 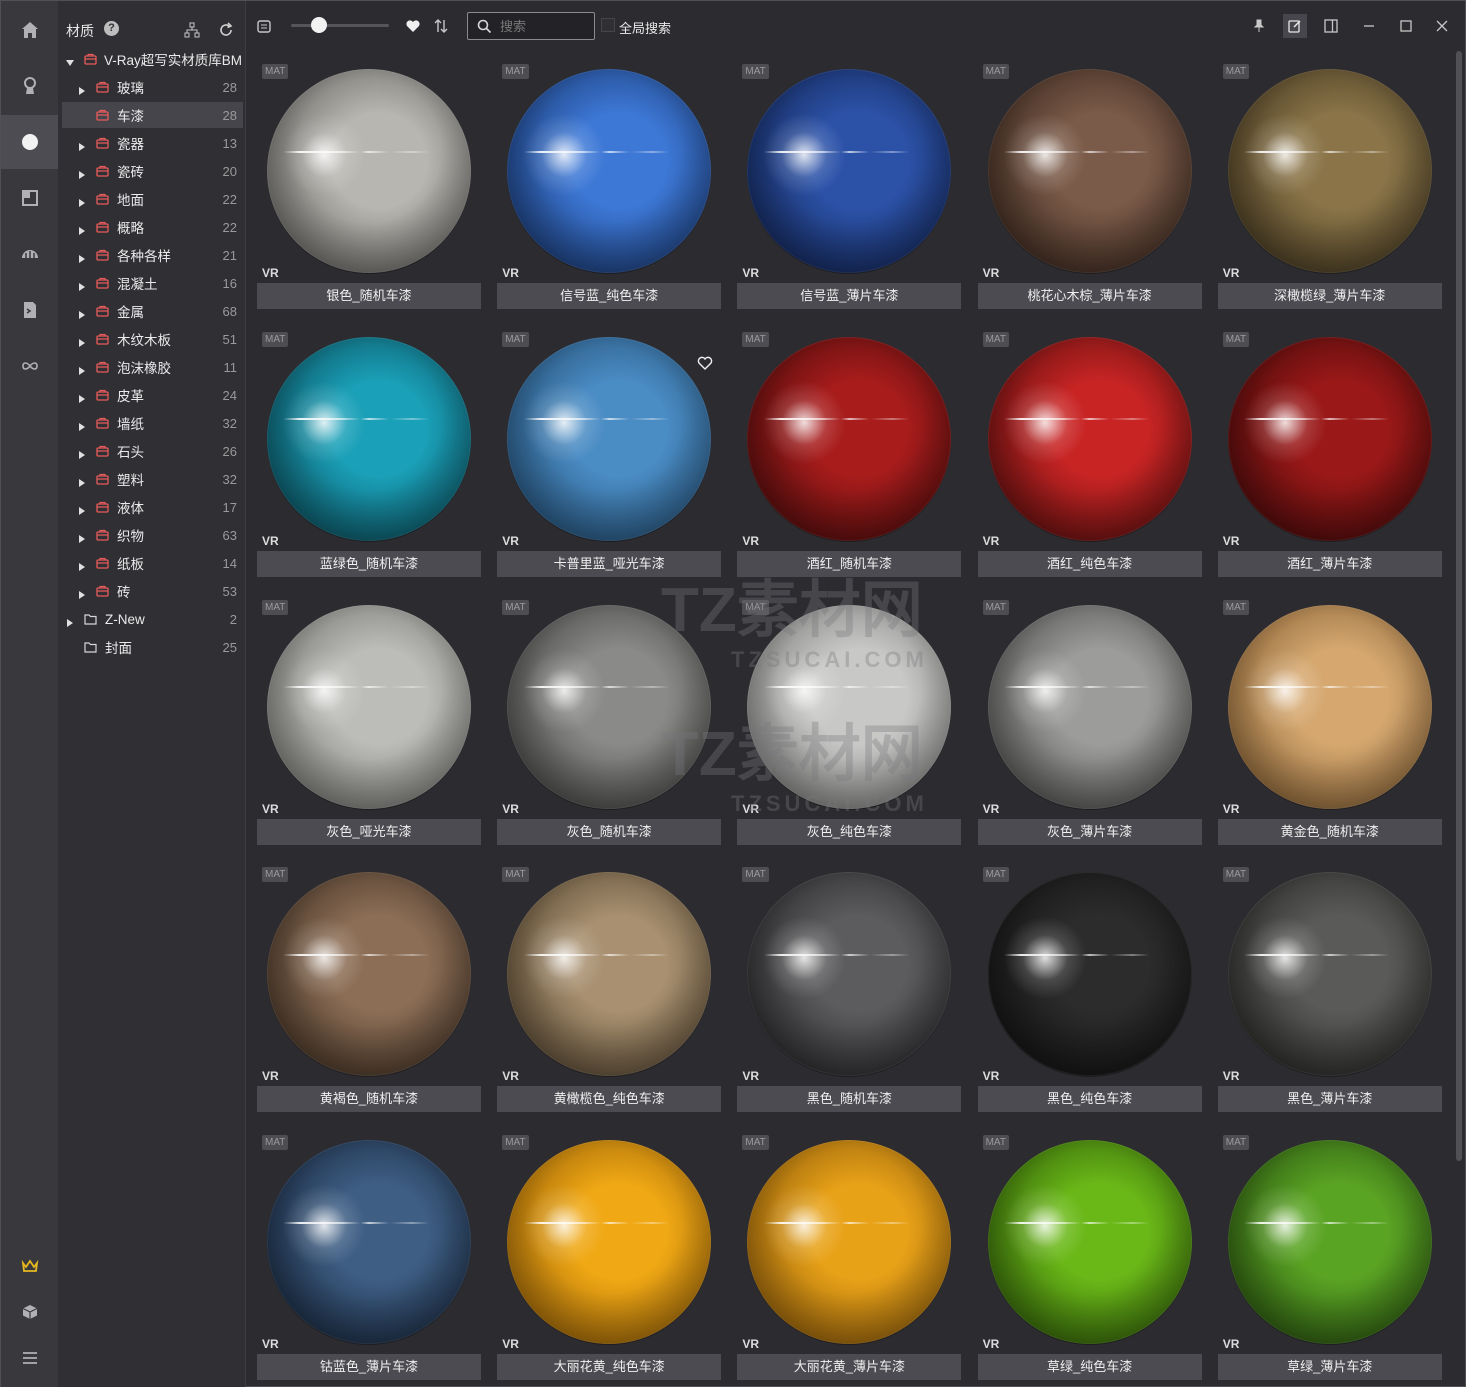 I want to click on grid-scrollbar, so click(x=1459, y=719).